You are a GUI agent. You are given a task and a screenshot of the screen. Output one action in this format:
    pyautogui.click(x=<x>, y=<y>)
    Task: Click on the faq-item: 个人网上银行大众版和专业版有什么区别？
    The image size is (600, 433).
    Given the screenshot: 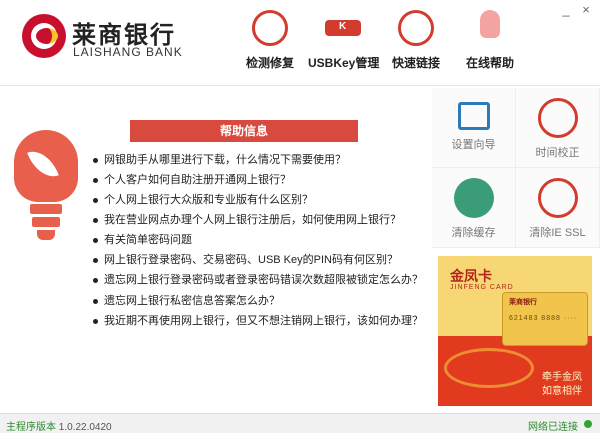 What is the action you would take?
    pyautogui.click(x=260, y=200)
    